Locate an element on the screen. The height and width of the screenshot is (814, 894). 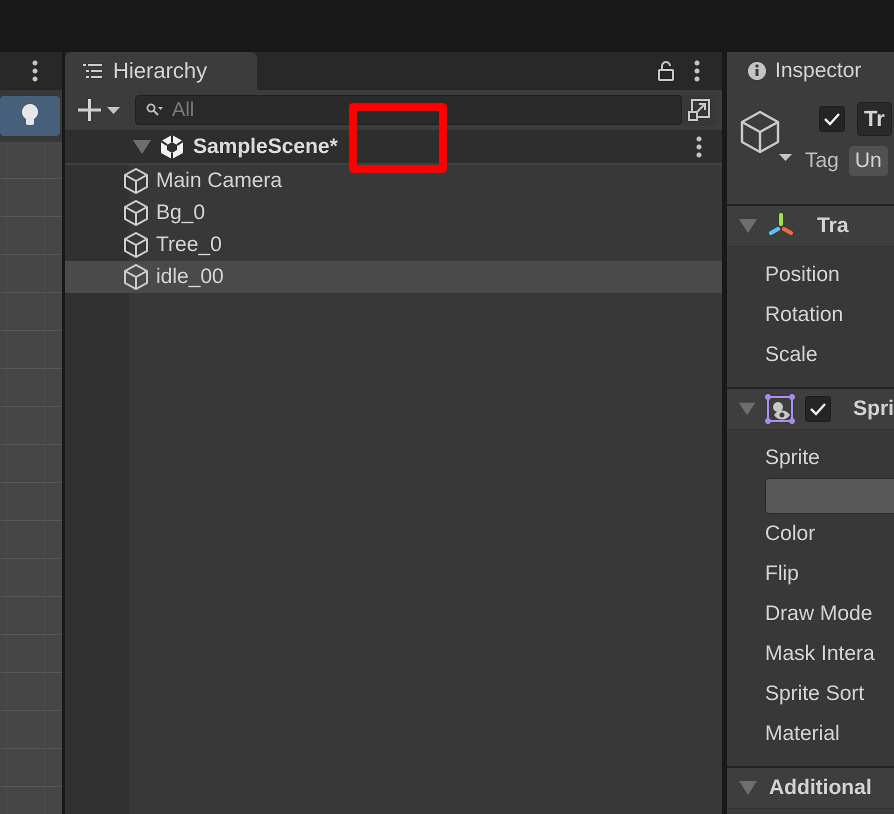
lighting-toggle is located at coordinates (30, 116).